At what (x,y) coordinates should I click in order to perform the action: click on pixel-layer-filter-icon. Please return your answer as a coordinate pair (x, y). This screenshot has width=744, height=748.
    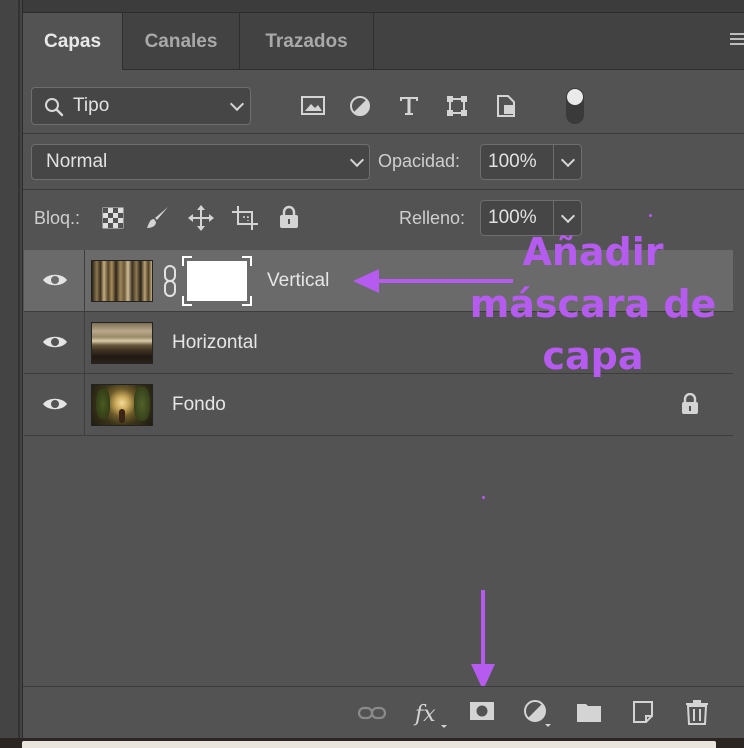
    Looking at the image, I should click on (313, 106).